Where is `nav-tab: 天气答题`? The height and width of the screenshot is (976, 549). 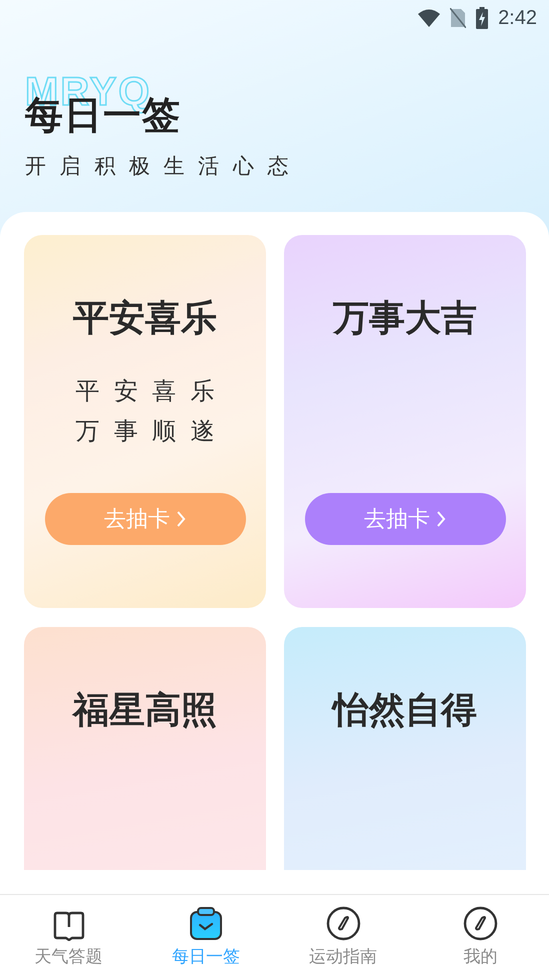
nav-tab: 天气答题 is located at coordinates (69, 935).